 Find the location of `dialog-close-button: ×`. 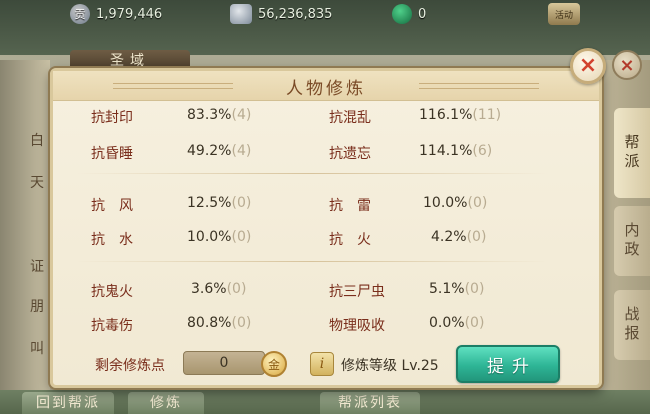

dialog-close-button: × is located at coordinates (588, 66).